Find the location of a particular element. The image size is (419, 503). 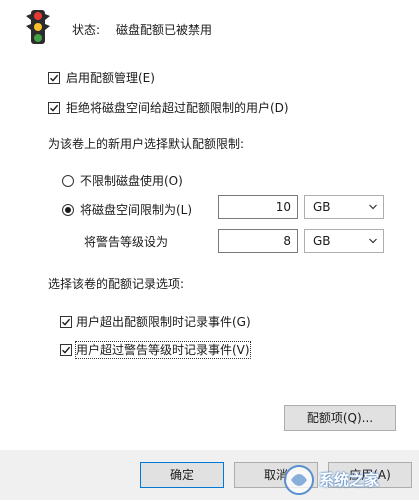

limit-radio is located at coordinates (68, 210).